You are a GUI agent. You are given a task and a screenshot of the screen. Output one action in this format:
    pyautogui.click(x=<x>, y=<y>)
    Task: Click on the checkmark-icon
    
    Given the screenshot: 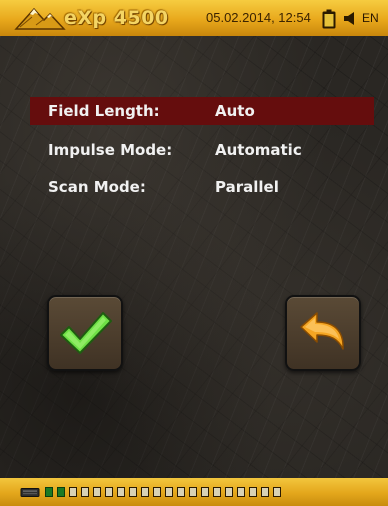 What is the action you would take?
    pyautogui.click(x=86, y=333)
    